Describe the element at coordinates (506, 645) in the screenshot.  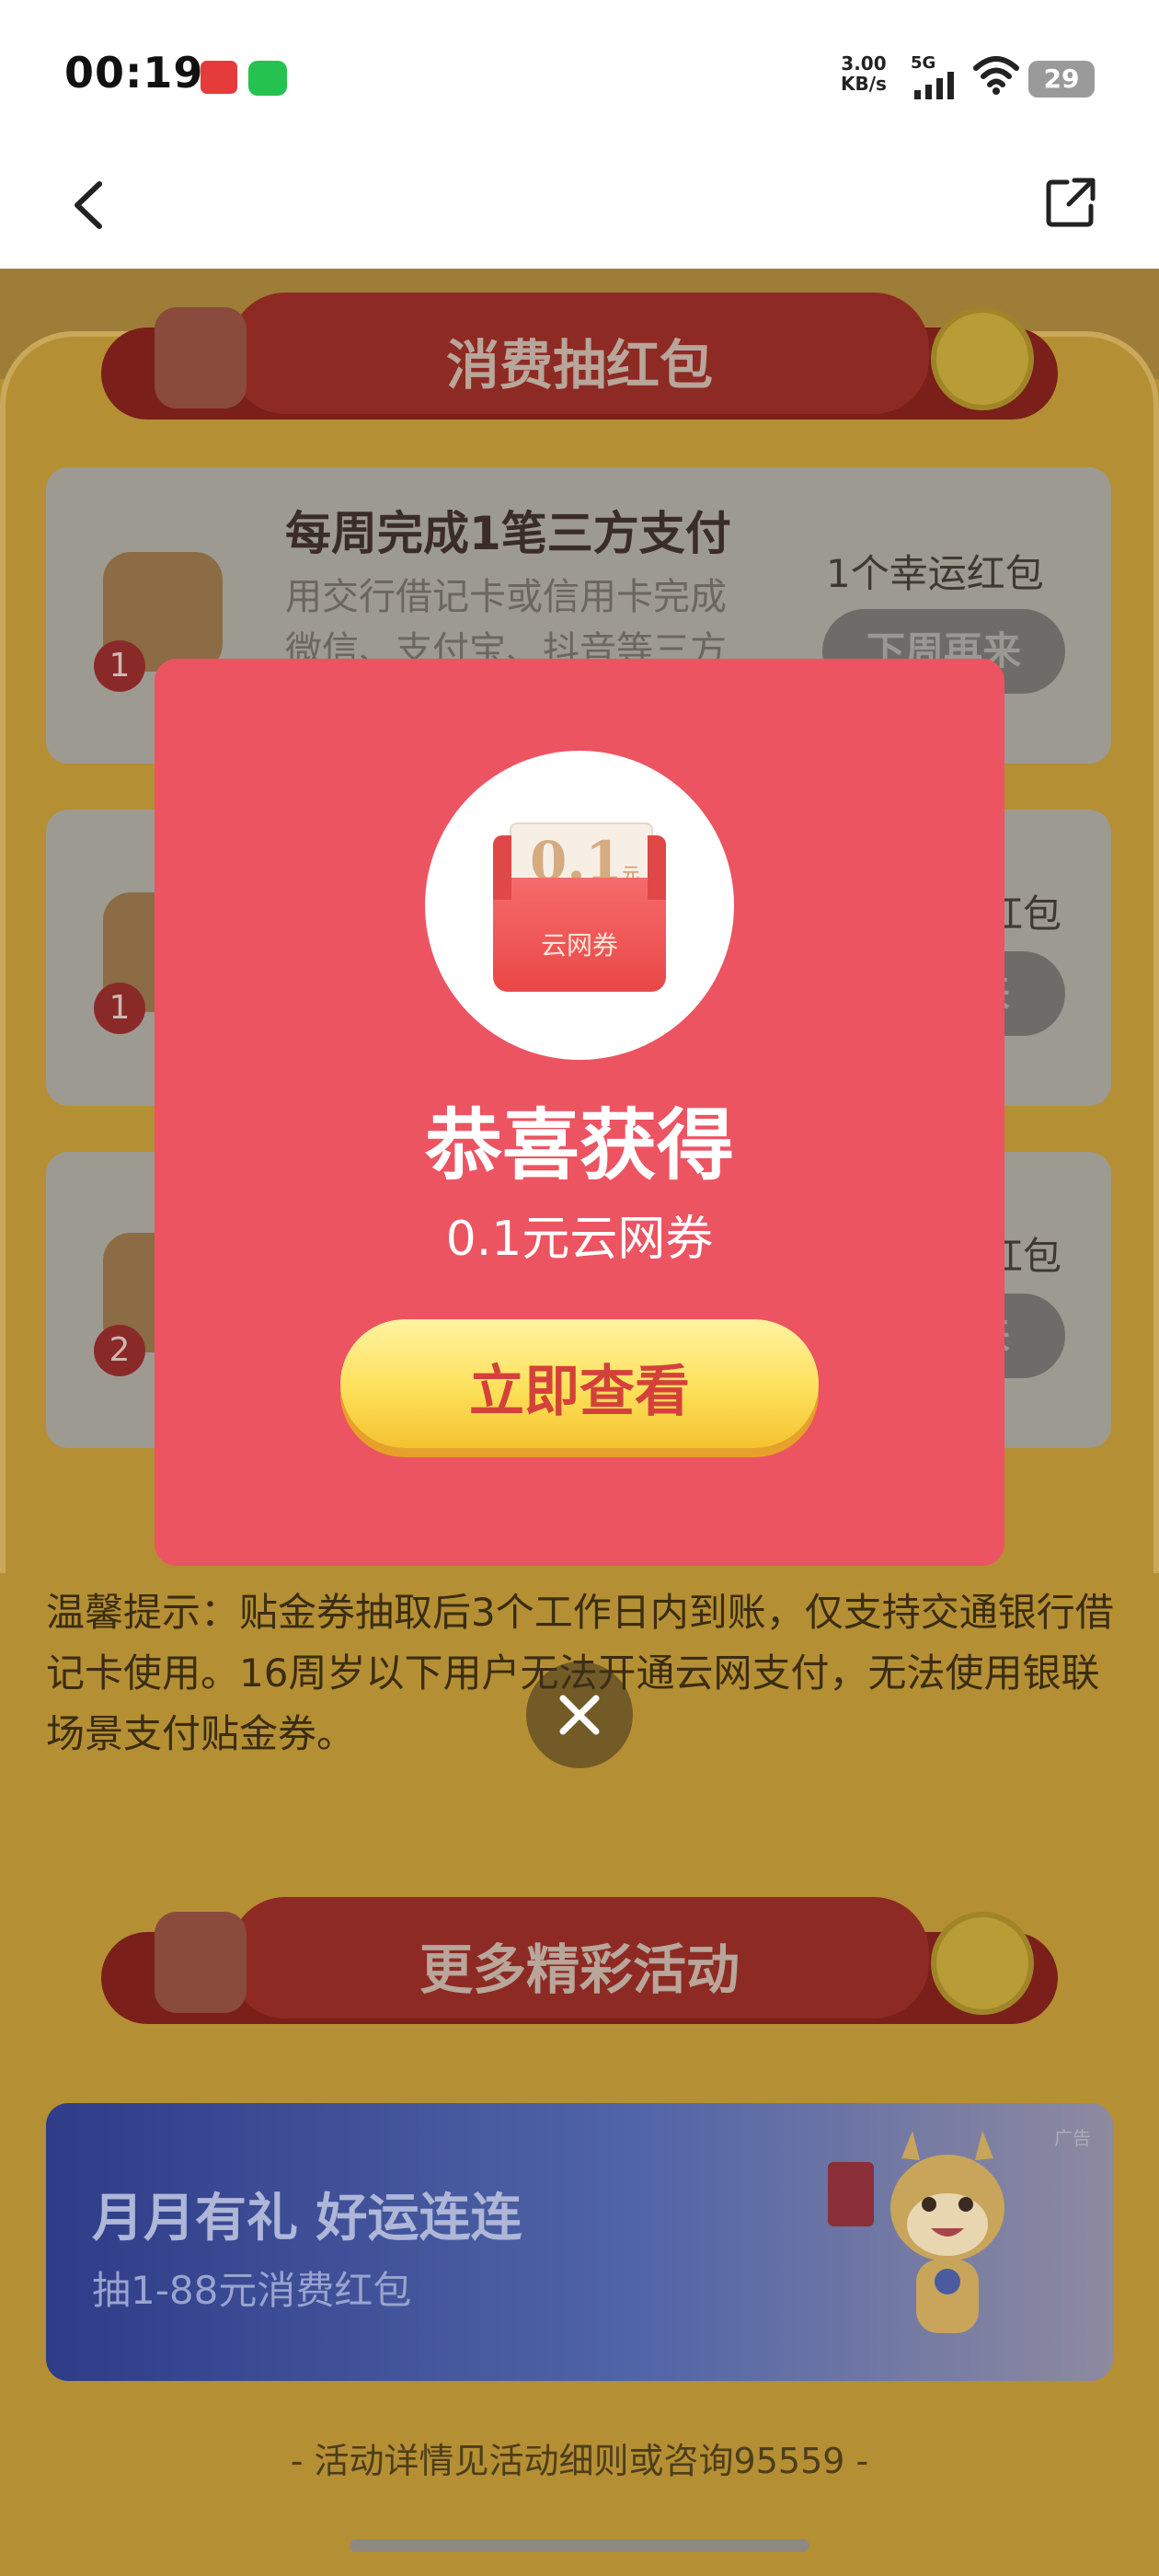
I see `task-description-line: 微信、支付宝、抖音等三方` at that location.